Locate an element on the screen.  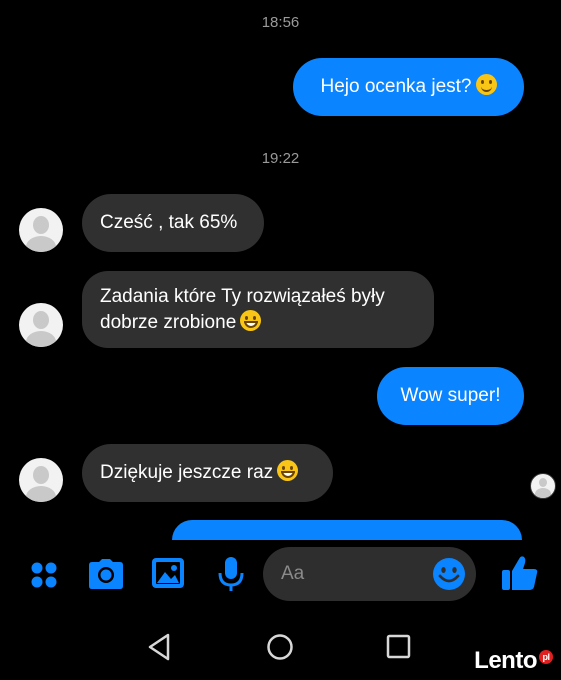
watermark-suffix: pl is located at coordinates (546, 657).